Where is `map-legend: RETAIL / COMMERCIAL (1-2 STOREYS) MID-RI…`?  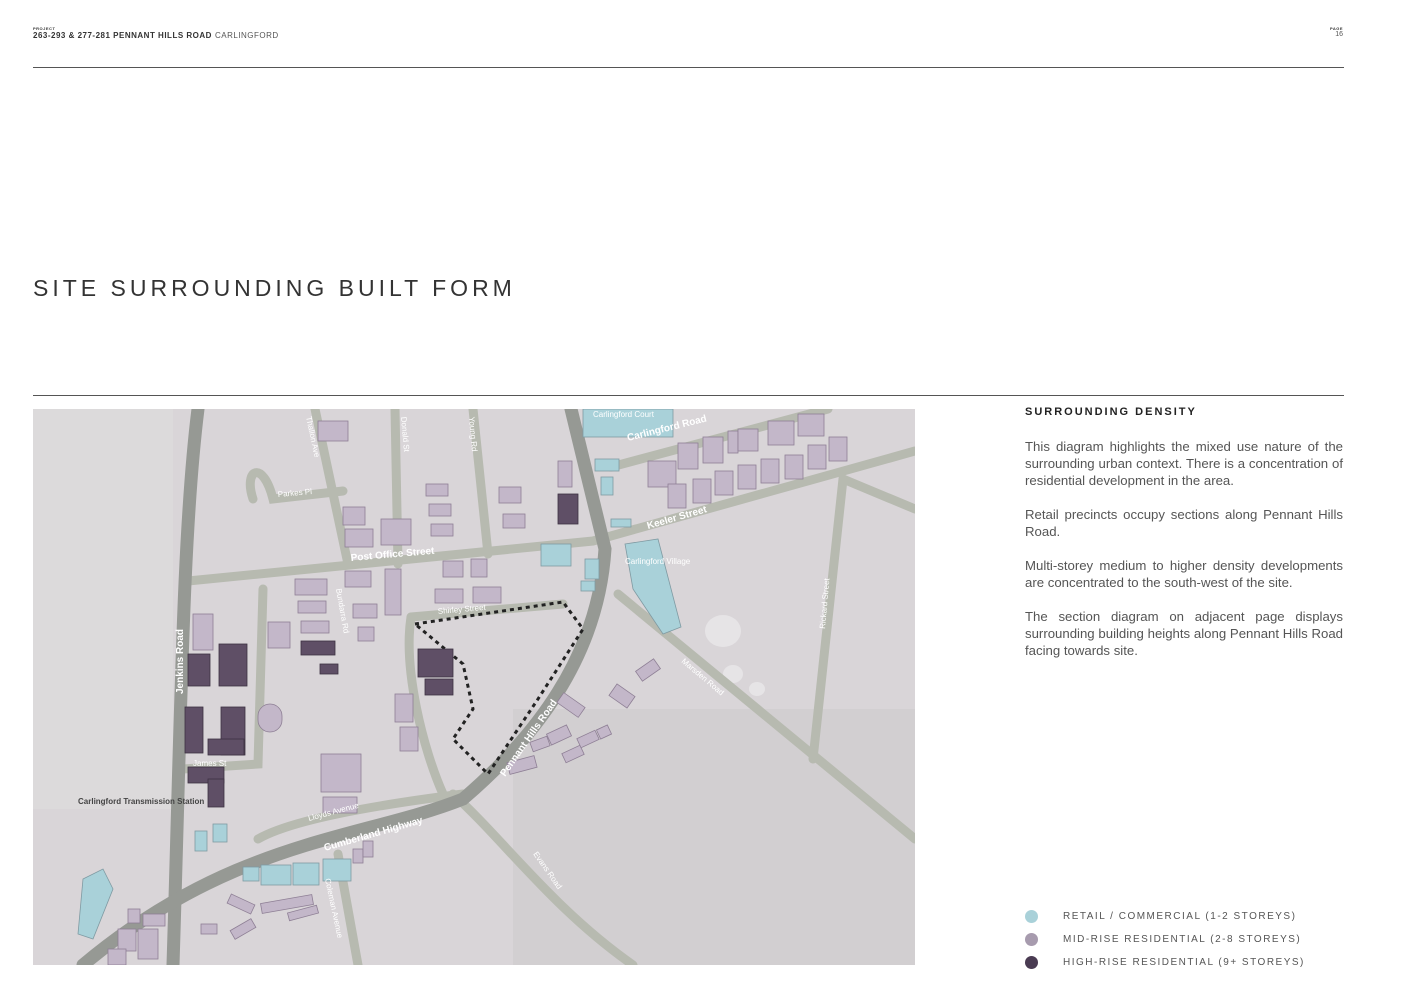 map-legend: RETAIL / COMMERCIAL (1-2 STOREYS) MID-RI… is located at coordinates (1165, 939).